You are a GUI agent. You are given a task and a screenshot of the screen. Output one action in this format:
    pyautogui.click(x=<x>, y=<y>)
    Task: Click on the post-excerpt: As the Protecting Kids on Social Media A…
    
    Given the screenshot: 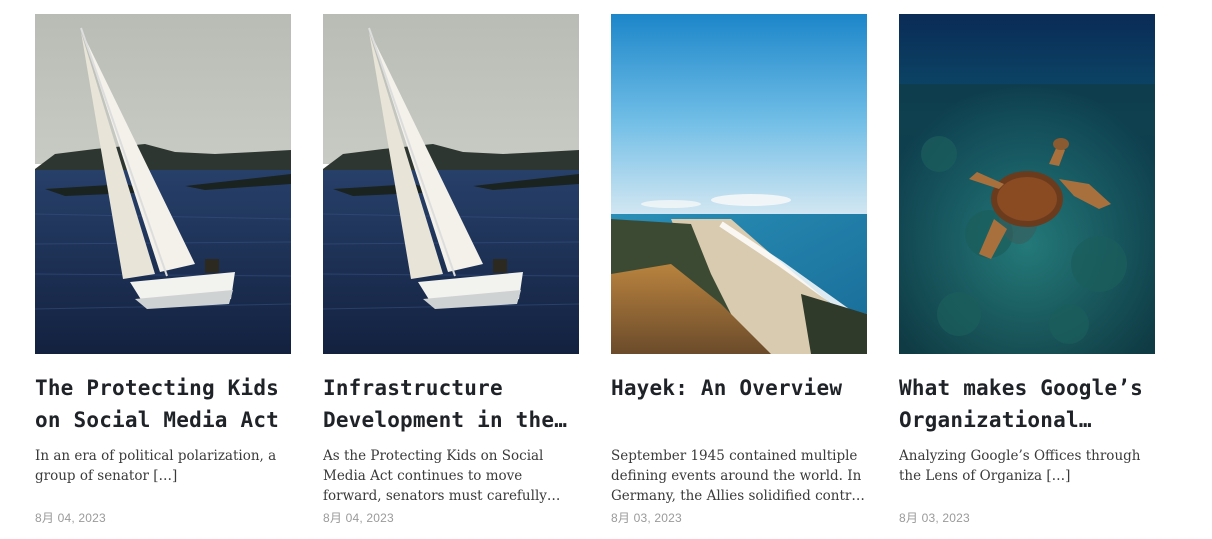 What is the action you would take?
    pyautogui.click(x=435, y=476)
    